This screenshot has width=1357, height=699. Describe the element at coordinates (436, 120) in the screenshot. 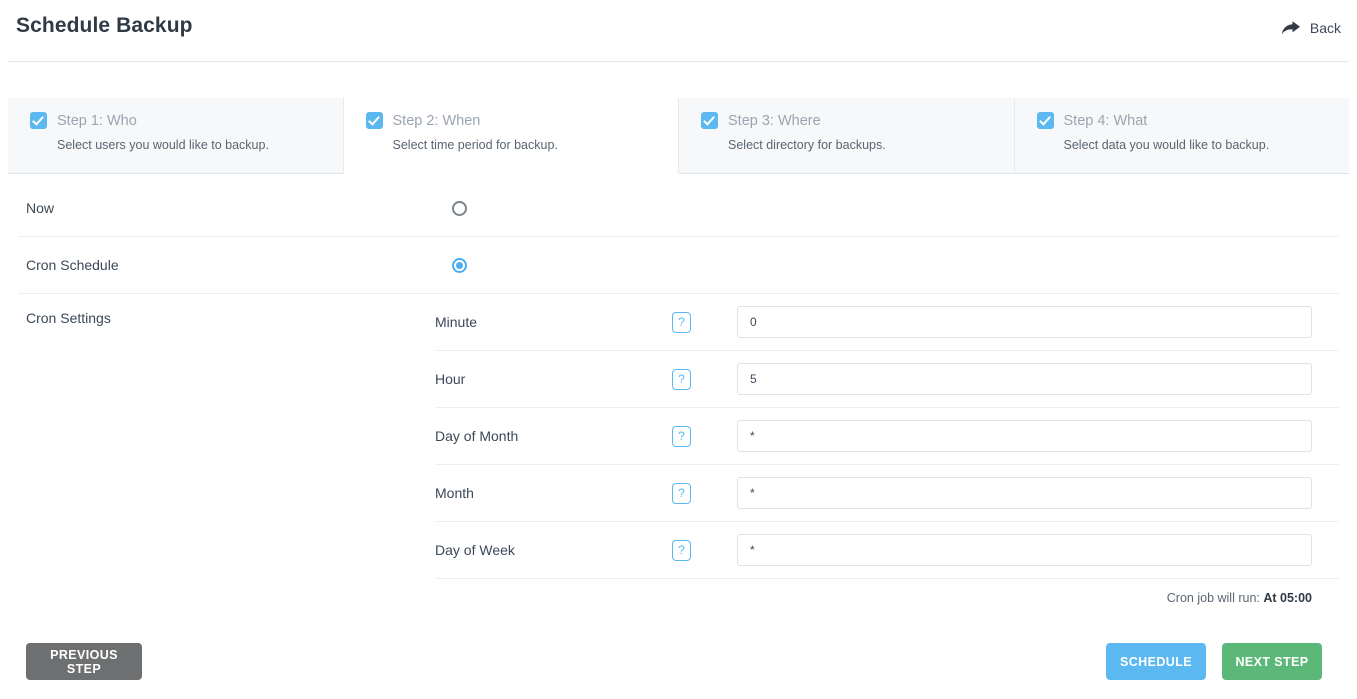

I see `step-title: Step 2: When` at that location.